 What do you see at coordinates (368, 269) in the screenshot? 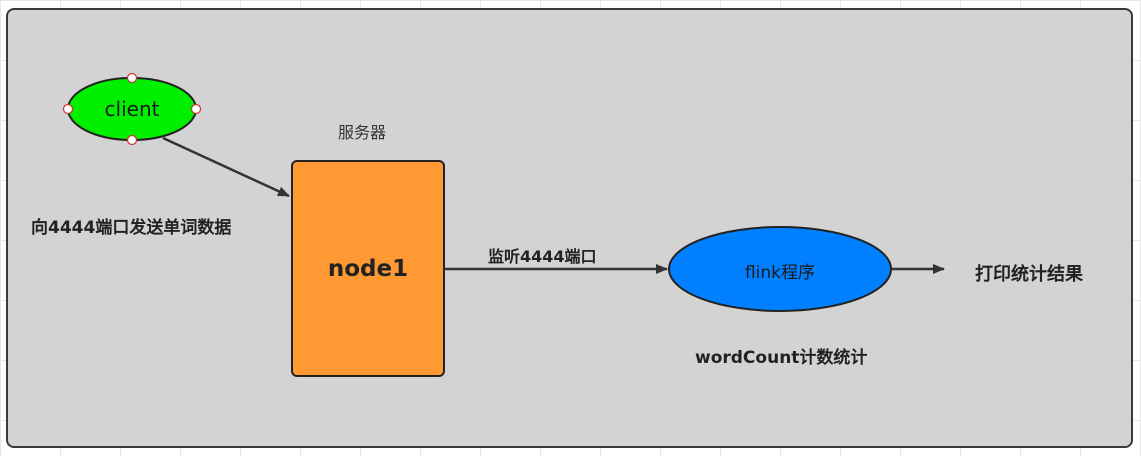
I see `server-label: node1` at bounding box center [368, 269].